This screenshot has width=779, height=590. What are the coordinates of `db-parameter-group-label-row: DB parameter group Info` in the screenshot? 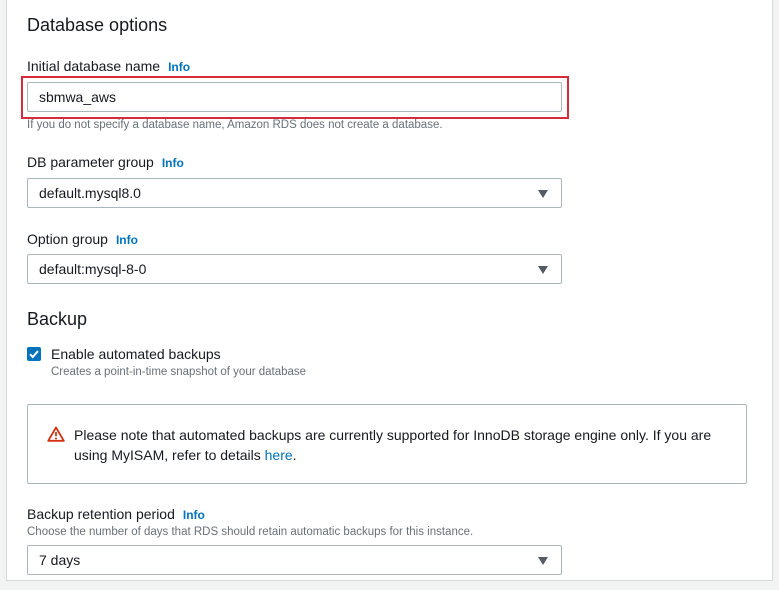 It's located at (105, 162).